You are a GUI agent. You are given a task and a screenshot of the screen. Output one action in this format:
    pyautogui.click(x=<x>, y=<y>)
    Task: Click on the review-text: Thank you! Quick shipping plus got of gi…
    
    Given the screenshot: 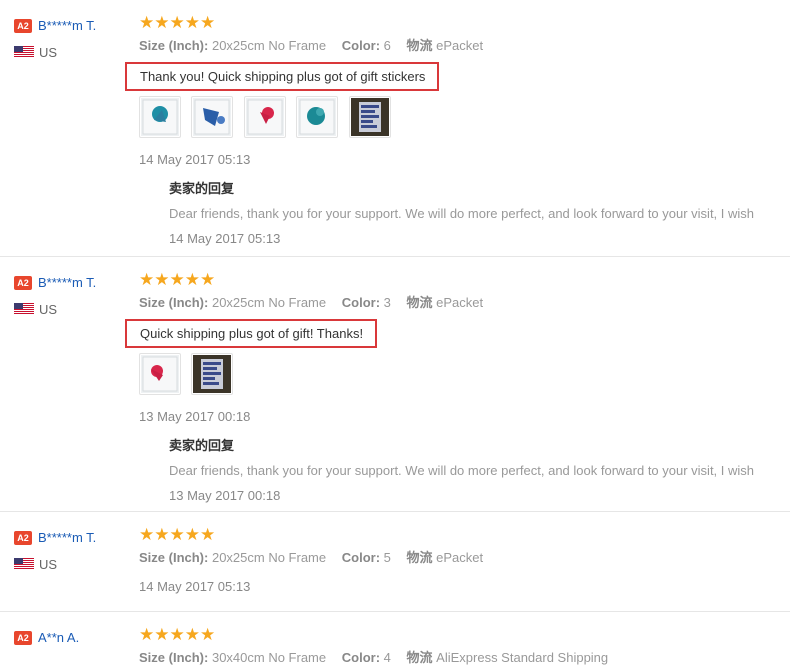 What is the action you would take?
    pyautogui.click(x=282, y=76)
    